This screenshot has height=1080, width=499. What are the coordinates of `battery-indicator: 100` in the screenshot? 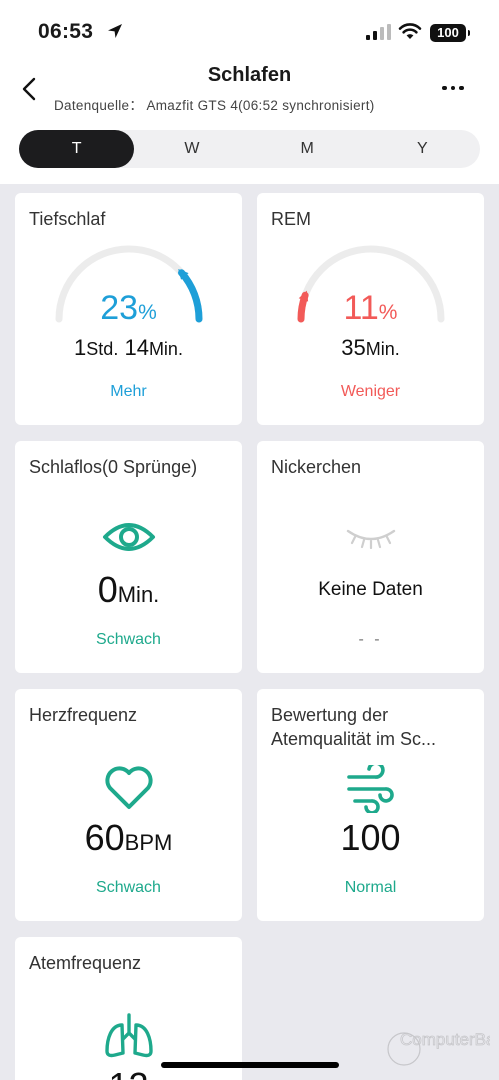 It's located at (450, 33).